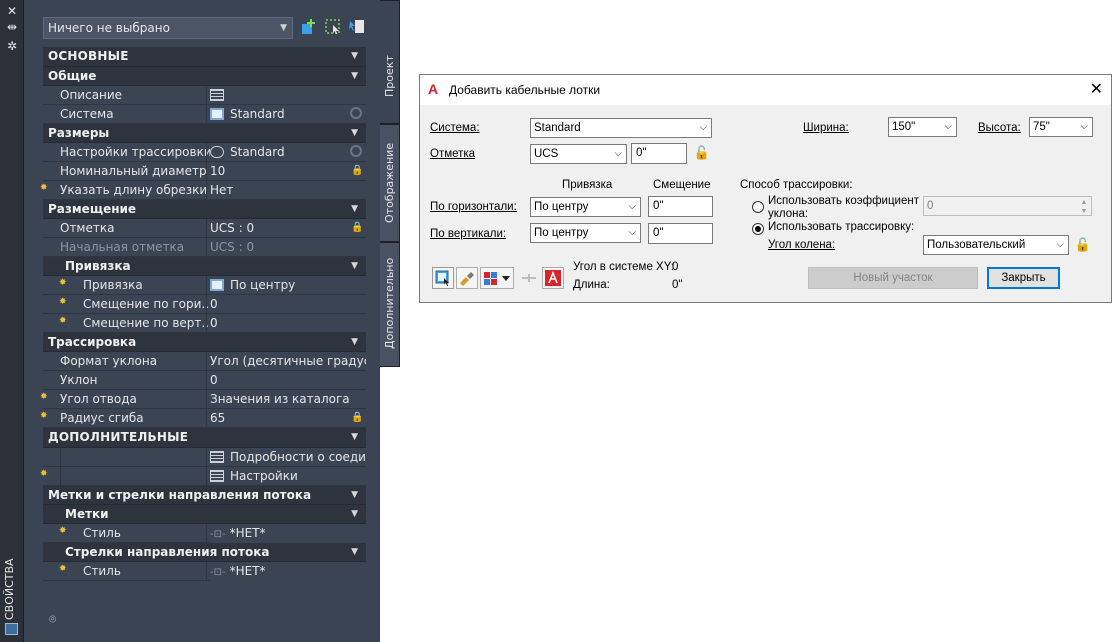 The height and width of the screenshot is (642, 1113). Describe the element at coordinates (1083, 245) in the screenshot. I see `elbow-angle-lock-icon: 🔓` at that location.